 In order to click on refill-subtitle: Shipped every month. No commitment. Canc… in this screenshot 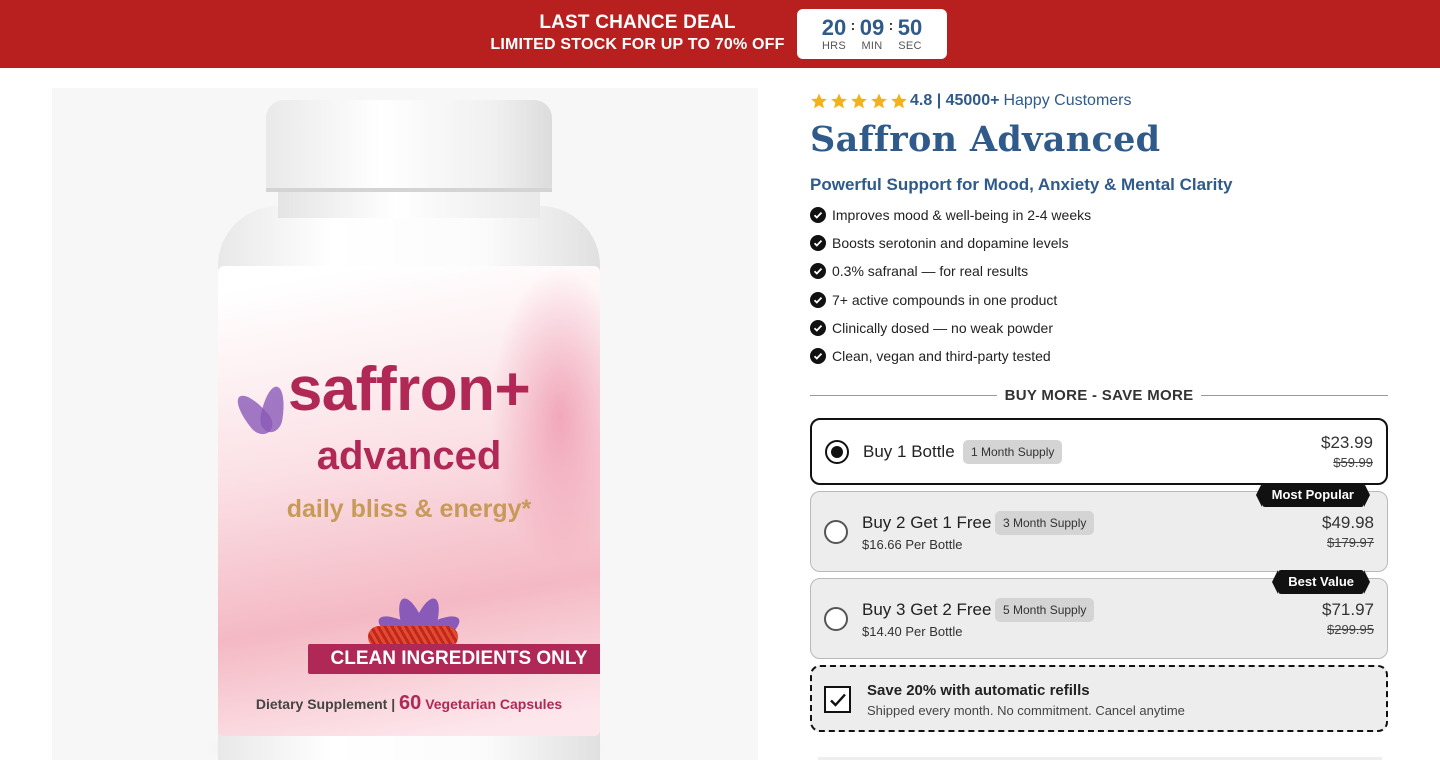, I will do `click(1026, 710)`.